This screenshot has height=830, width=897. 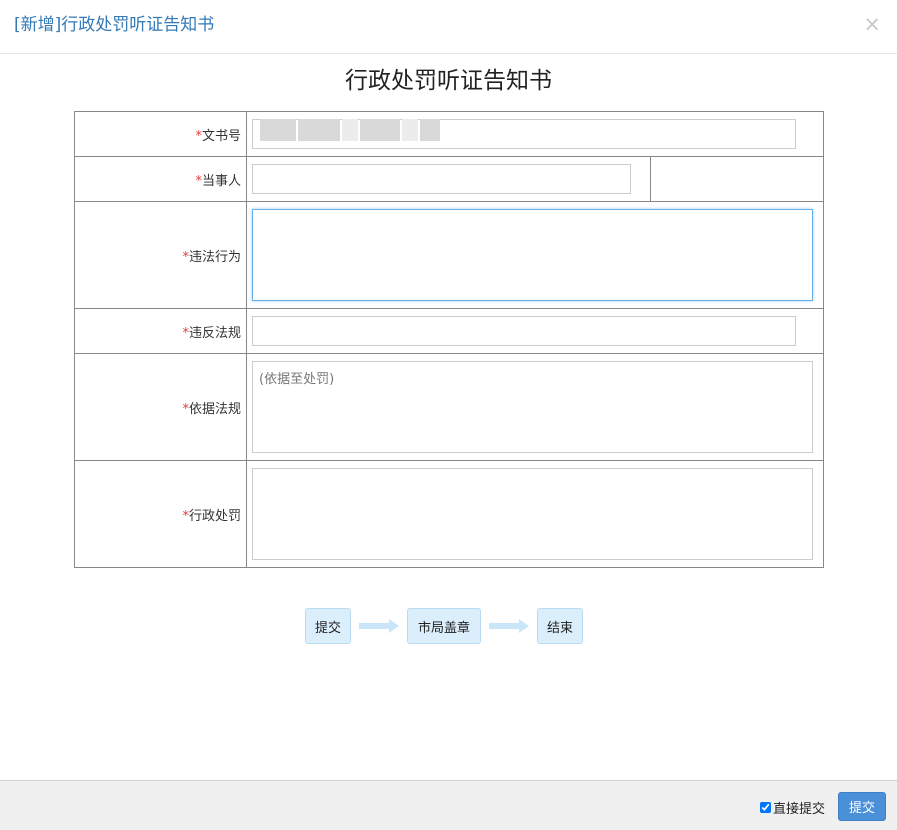 I want to click on violation-textarea, so click(x=532, y=255).